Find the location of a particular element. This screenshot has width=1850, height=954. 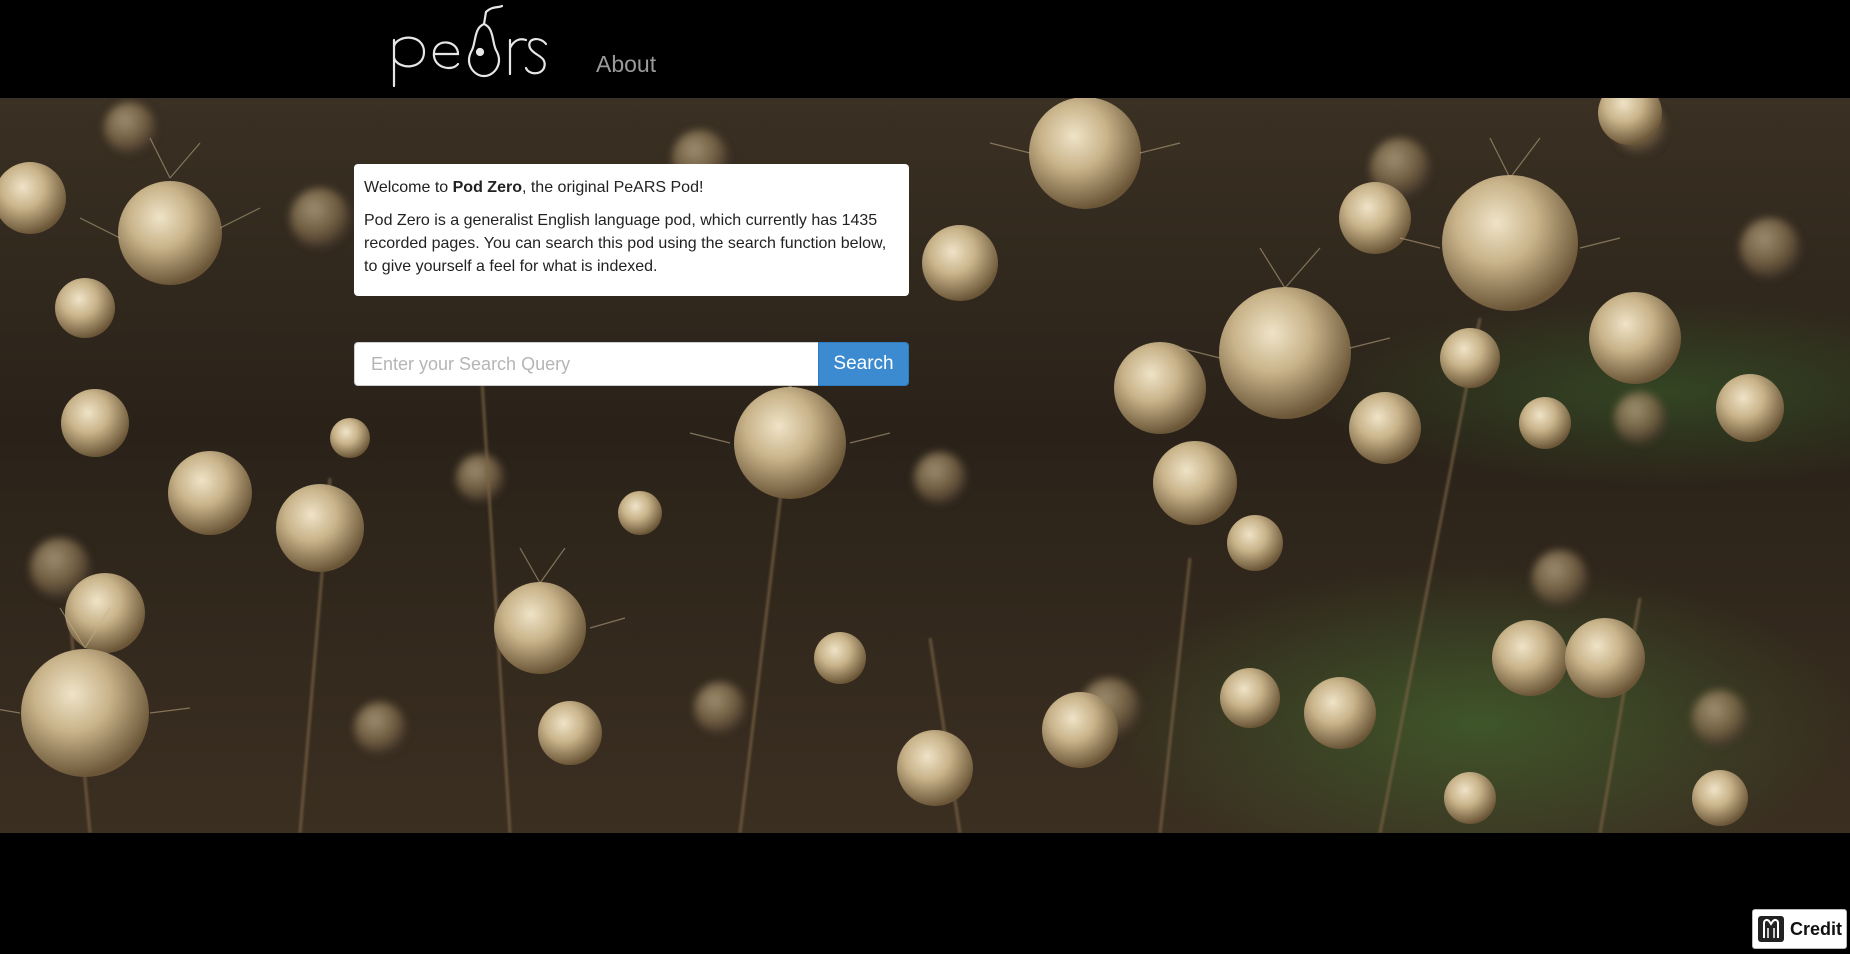

search-form: Search is located at coordinates (631, 364).